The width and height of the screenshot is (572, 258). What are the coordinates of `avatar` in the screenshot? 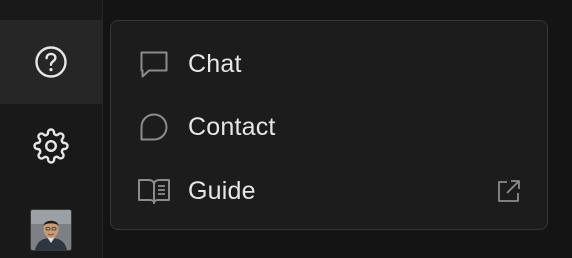 It's located at (51, 230).